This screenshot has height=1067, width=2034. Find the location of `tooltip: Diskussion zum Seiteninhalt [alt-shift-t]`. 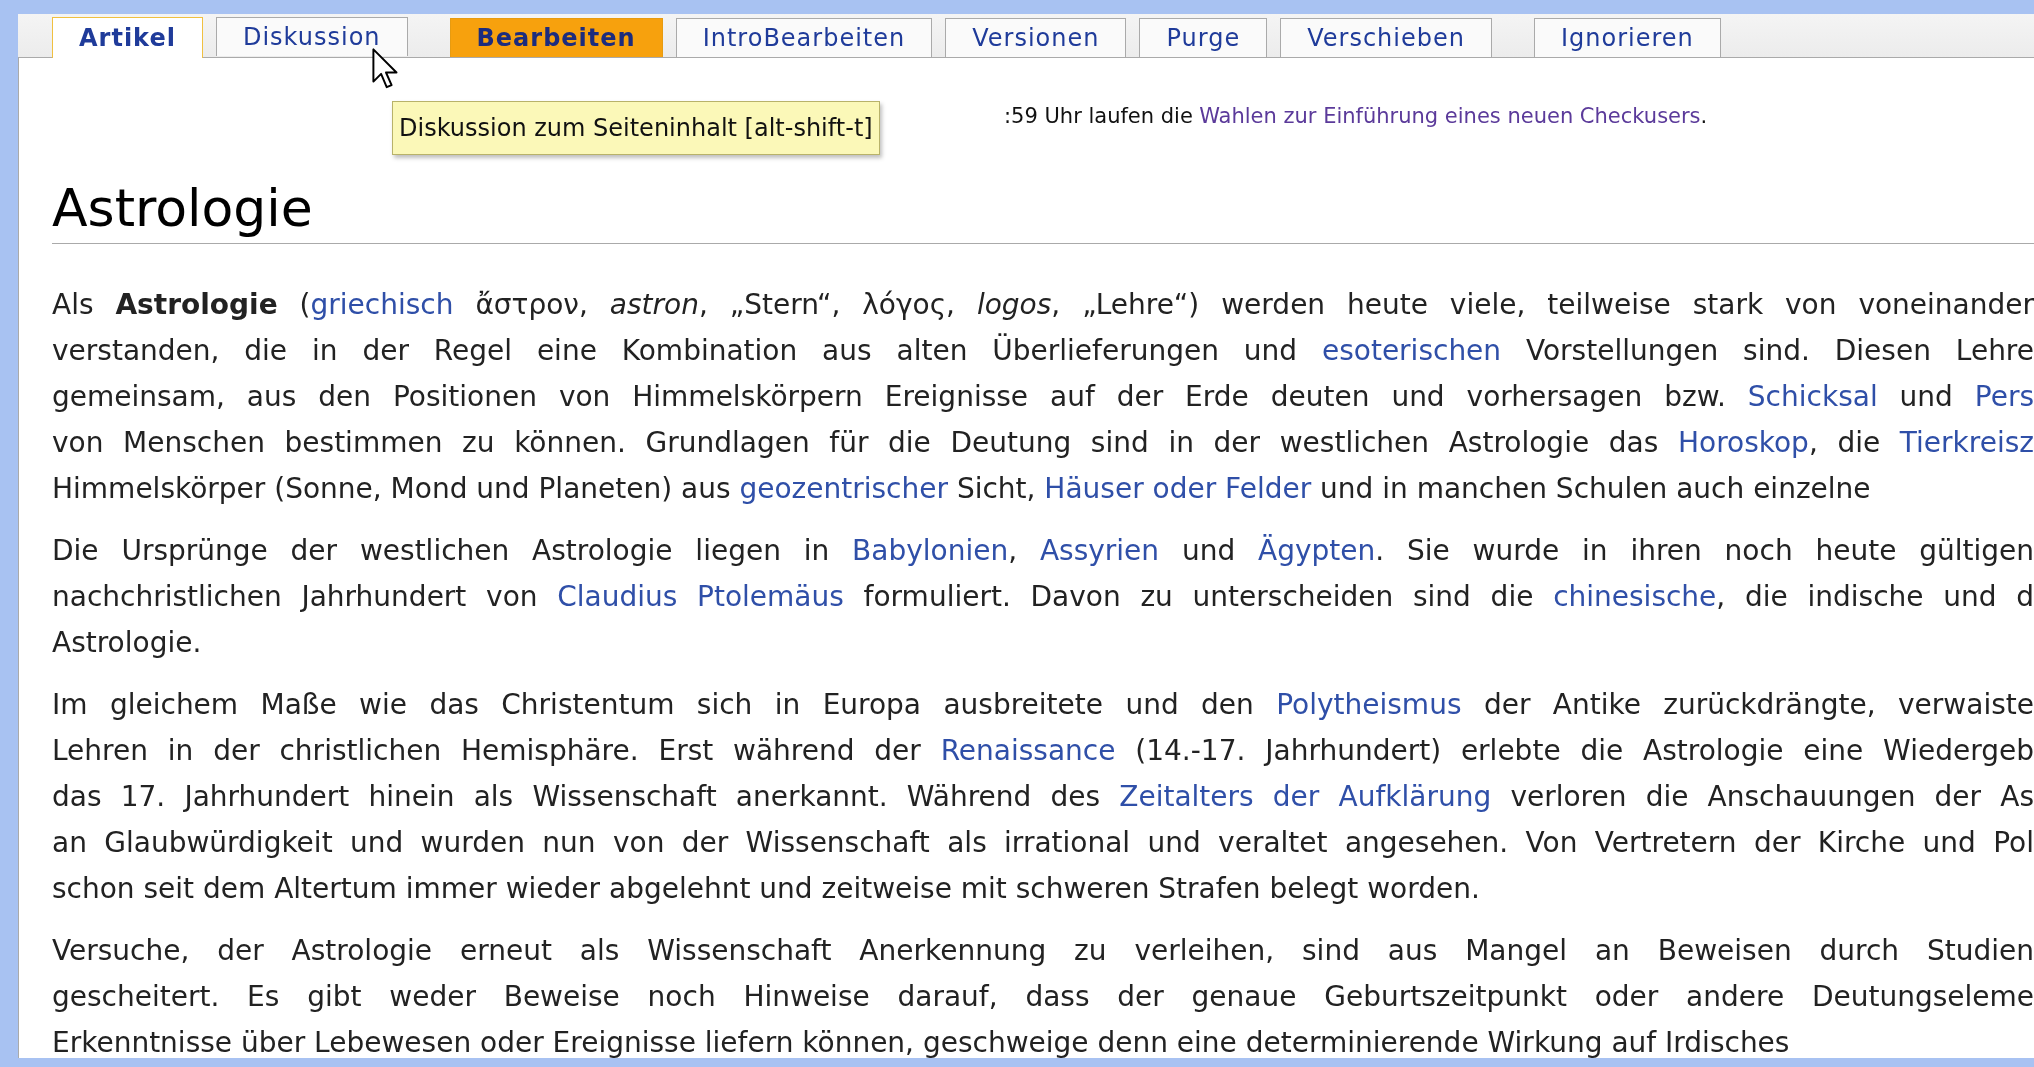

tooltip: Diskussion zum Seiteninhalt [alt-shift-t] is located at coordinates (636, 128).